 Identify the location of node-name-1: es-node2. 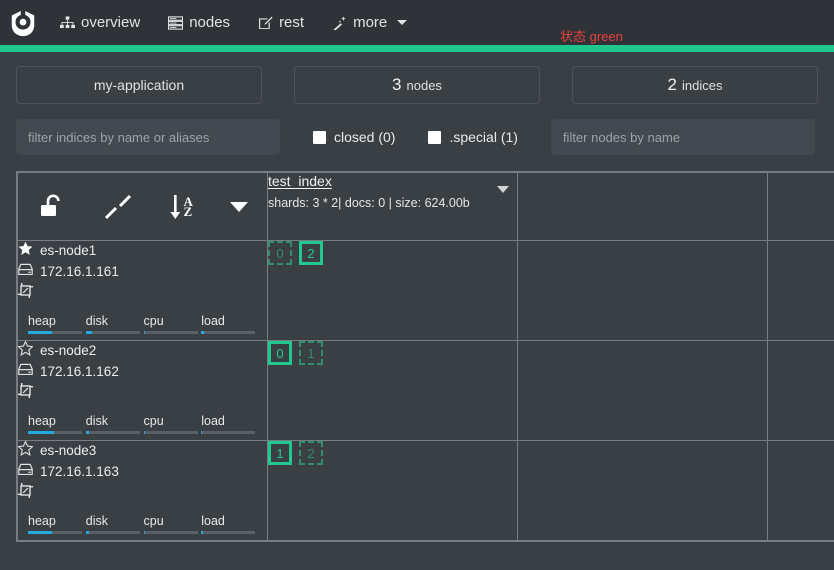
(68, 350).